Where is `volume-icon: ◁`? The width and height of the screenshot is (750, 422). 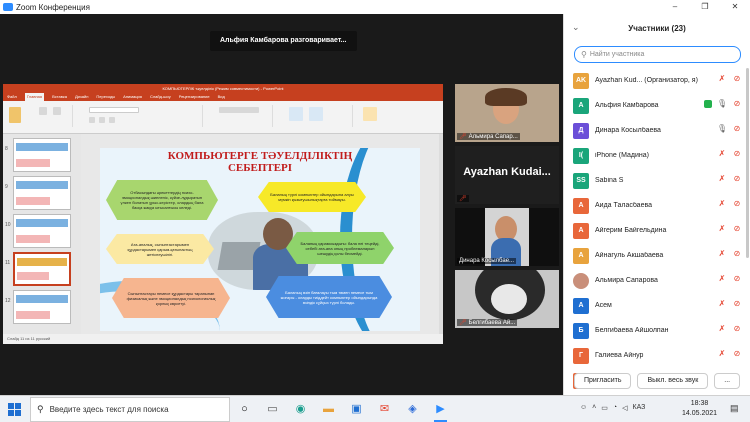
volume-icon: ◁ is located at coordinates (624, 408).